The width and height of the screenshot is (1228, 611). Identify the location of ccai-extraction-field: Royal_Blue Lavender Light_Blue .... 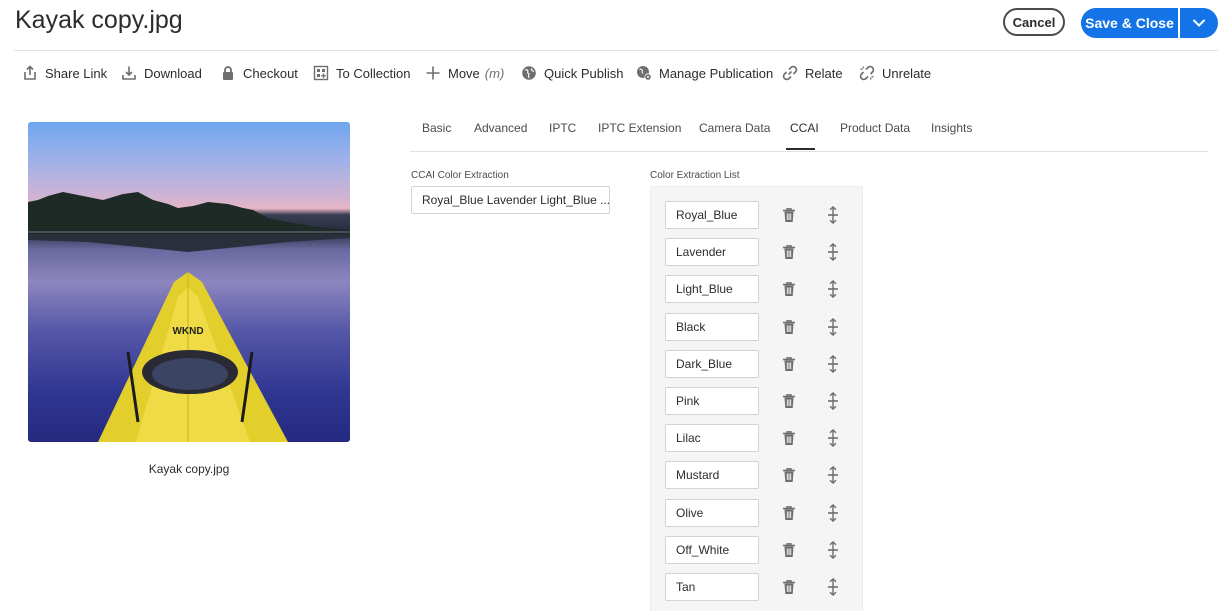
(510, 200).